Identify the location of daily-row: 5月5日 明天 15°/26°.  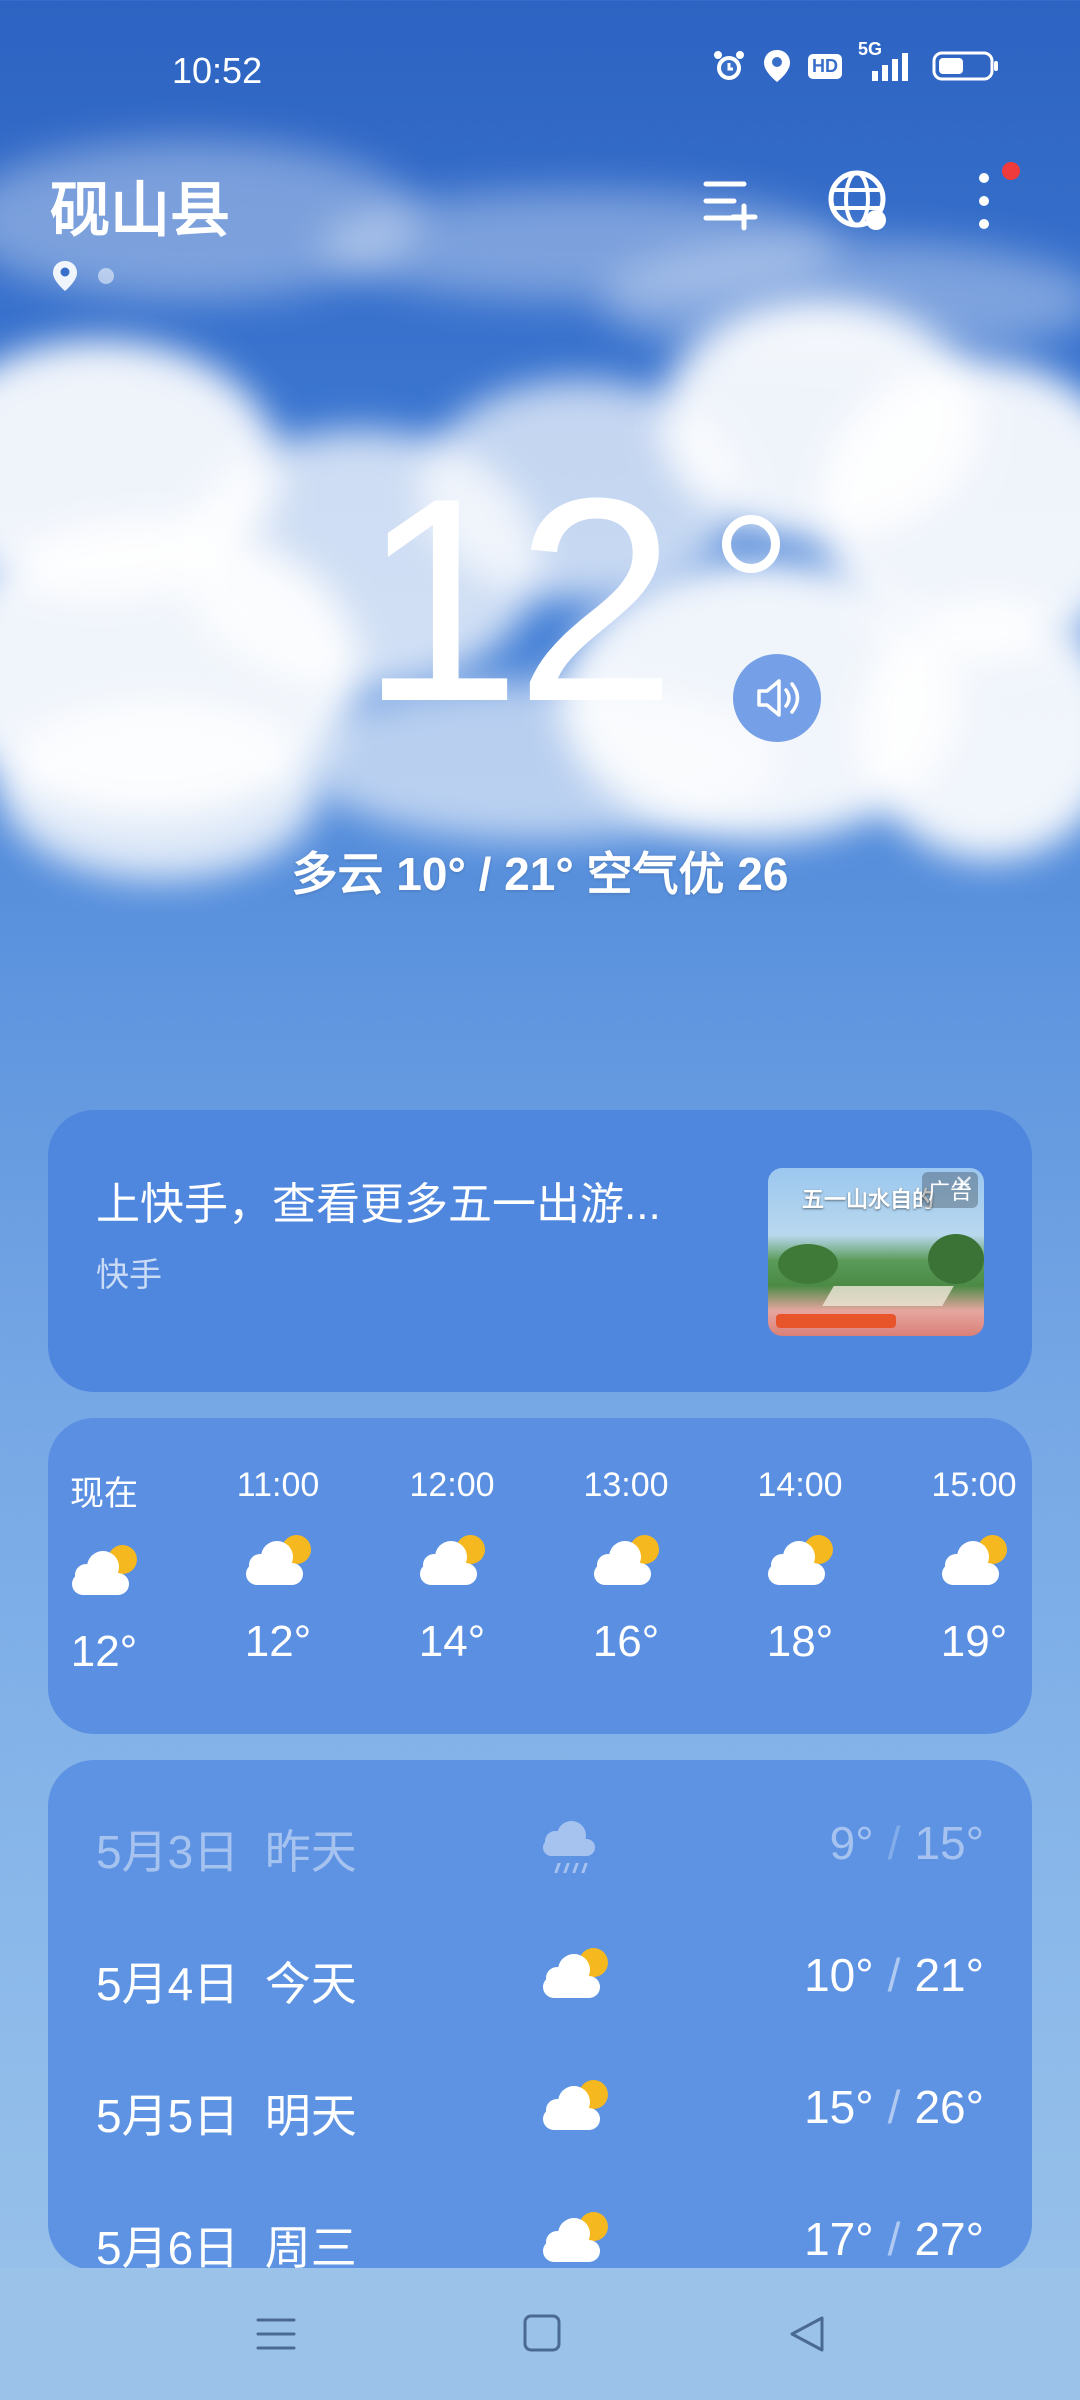
(540, 2120).